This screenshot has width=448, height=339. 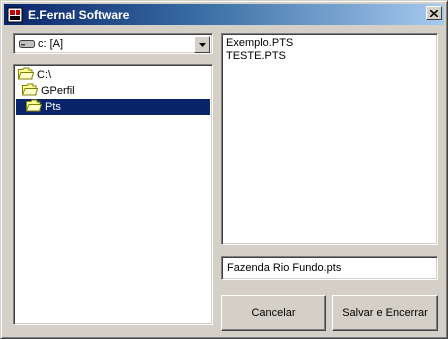 I want to click on title-bar: E.Fernal Software, so click(x=224, y=14).